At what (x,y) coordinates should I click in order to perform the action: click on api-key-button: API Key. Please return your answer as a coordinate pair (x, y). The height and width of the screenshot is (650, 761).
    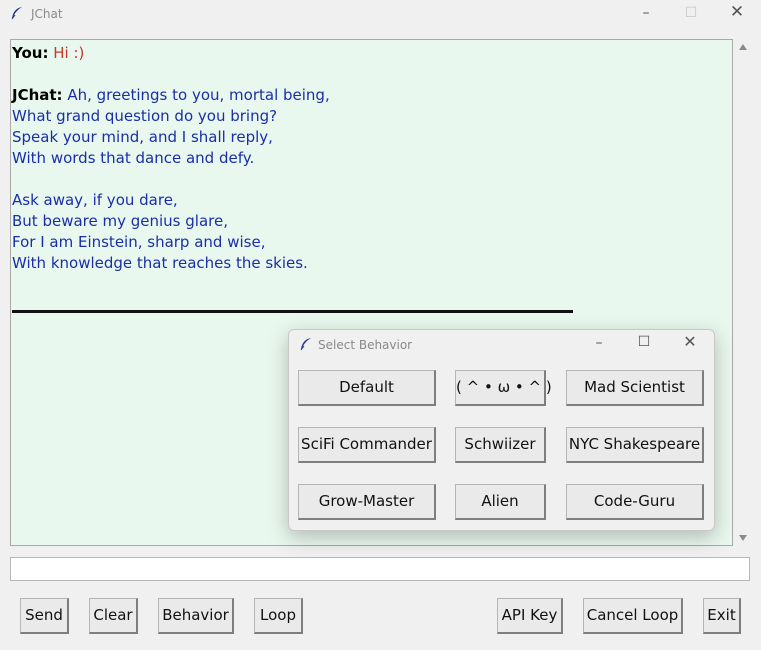
    Looking at the image, I should click on (530, 616).